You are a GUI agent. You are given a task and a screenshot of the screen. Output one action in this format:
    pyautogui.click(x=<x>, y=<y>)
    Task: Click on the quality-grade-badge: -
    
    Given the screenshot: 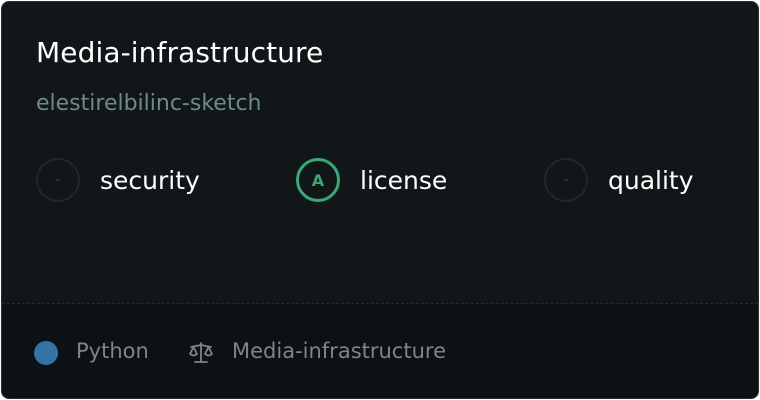 What is the action you would take?
    pyautogui.click(x=566, y=180)
    